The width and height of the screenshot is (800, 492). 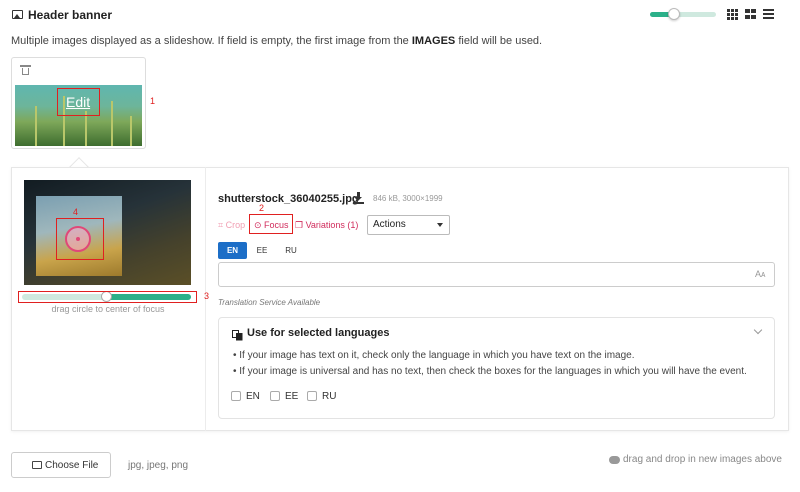 What do you see at coordinates (326, 225) in the screenshot?
I see `tab-variations: ❐ Variations (1)` at bounding box center [326, 225].